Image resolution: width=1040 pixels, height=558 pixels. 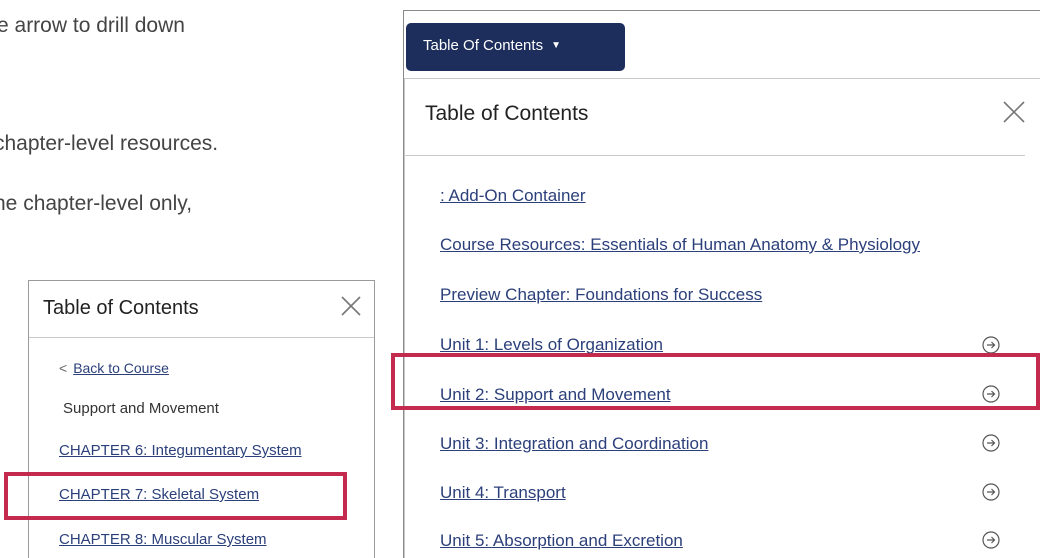 I want to click on chapter-link-7: CHAPTER 7: Skeletal System, so click(x=159, y=494).